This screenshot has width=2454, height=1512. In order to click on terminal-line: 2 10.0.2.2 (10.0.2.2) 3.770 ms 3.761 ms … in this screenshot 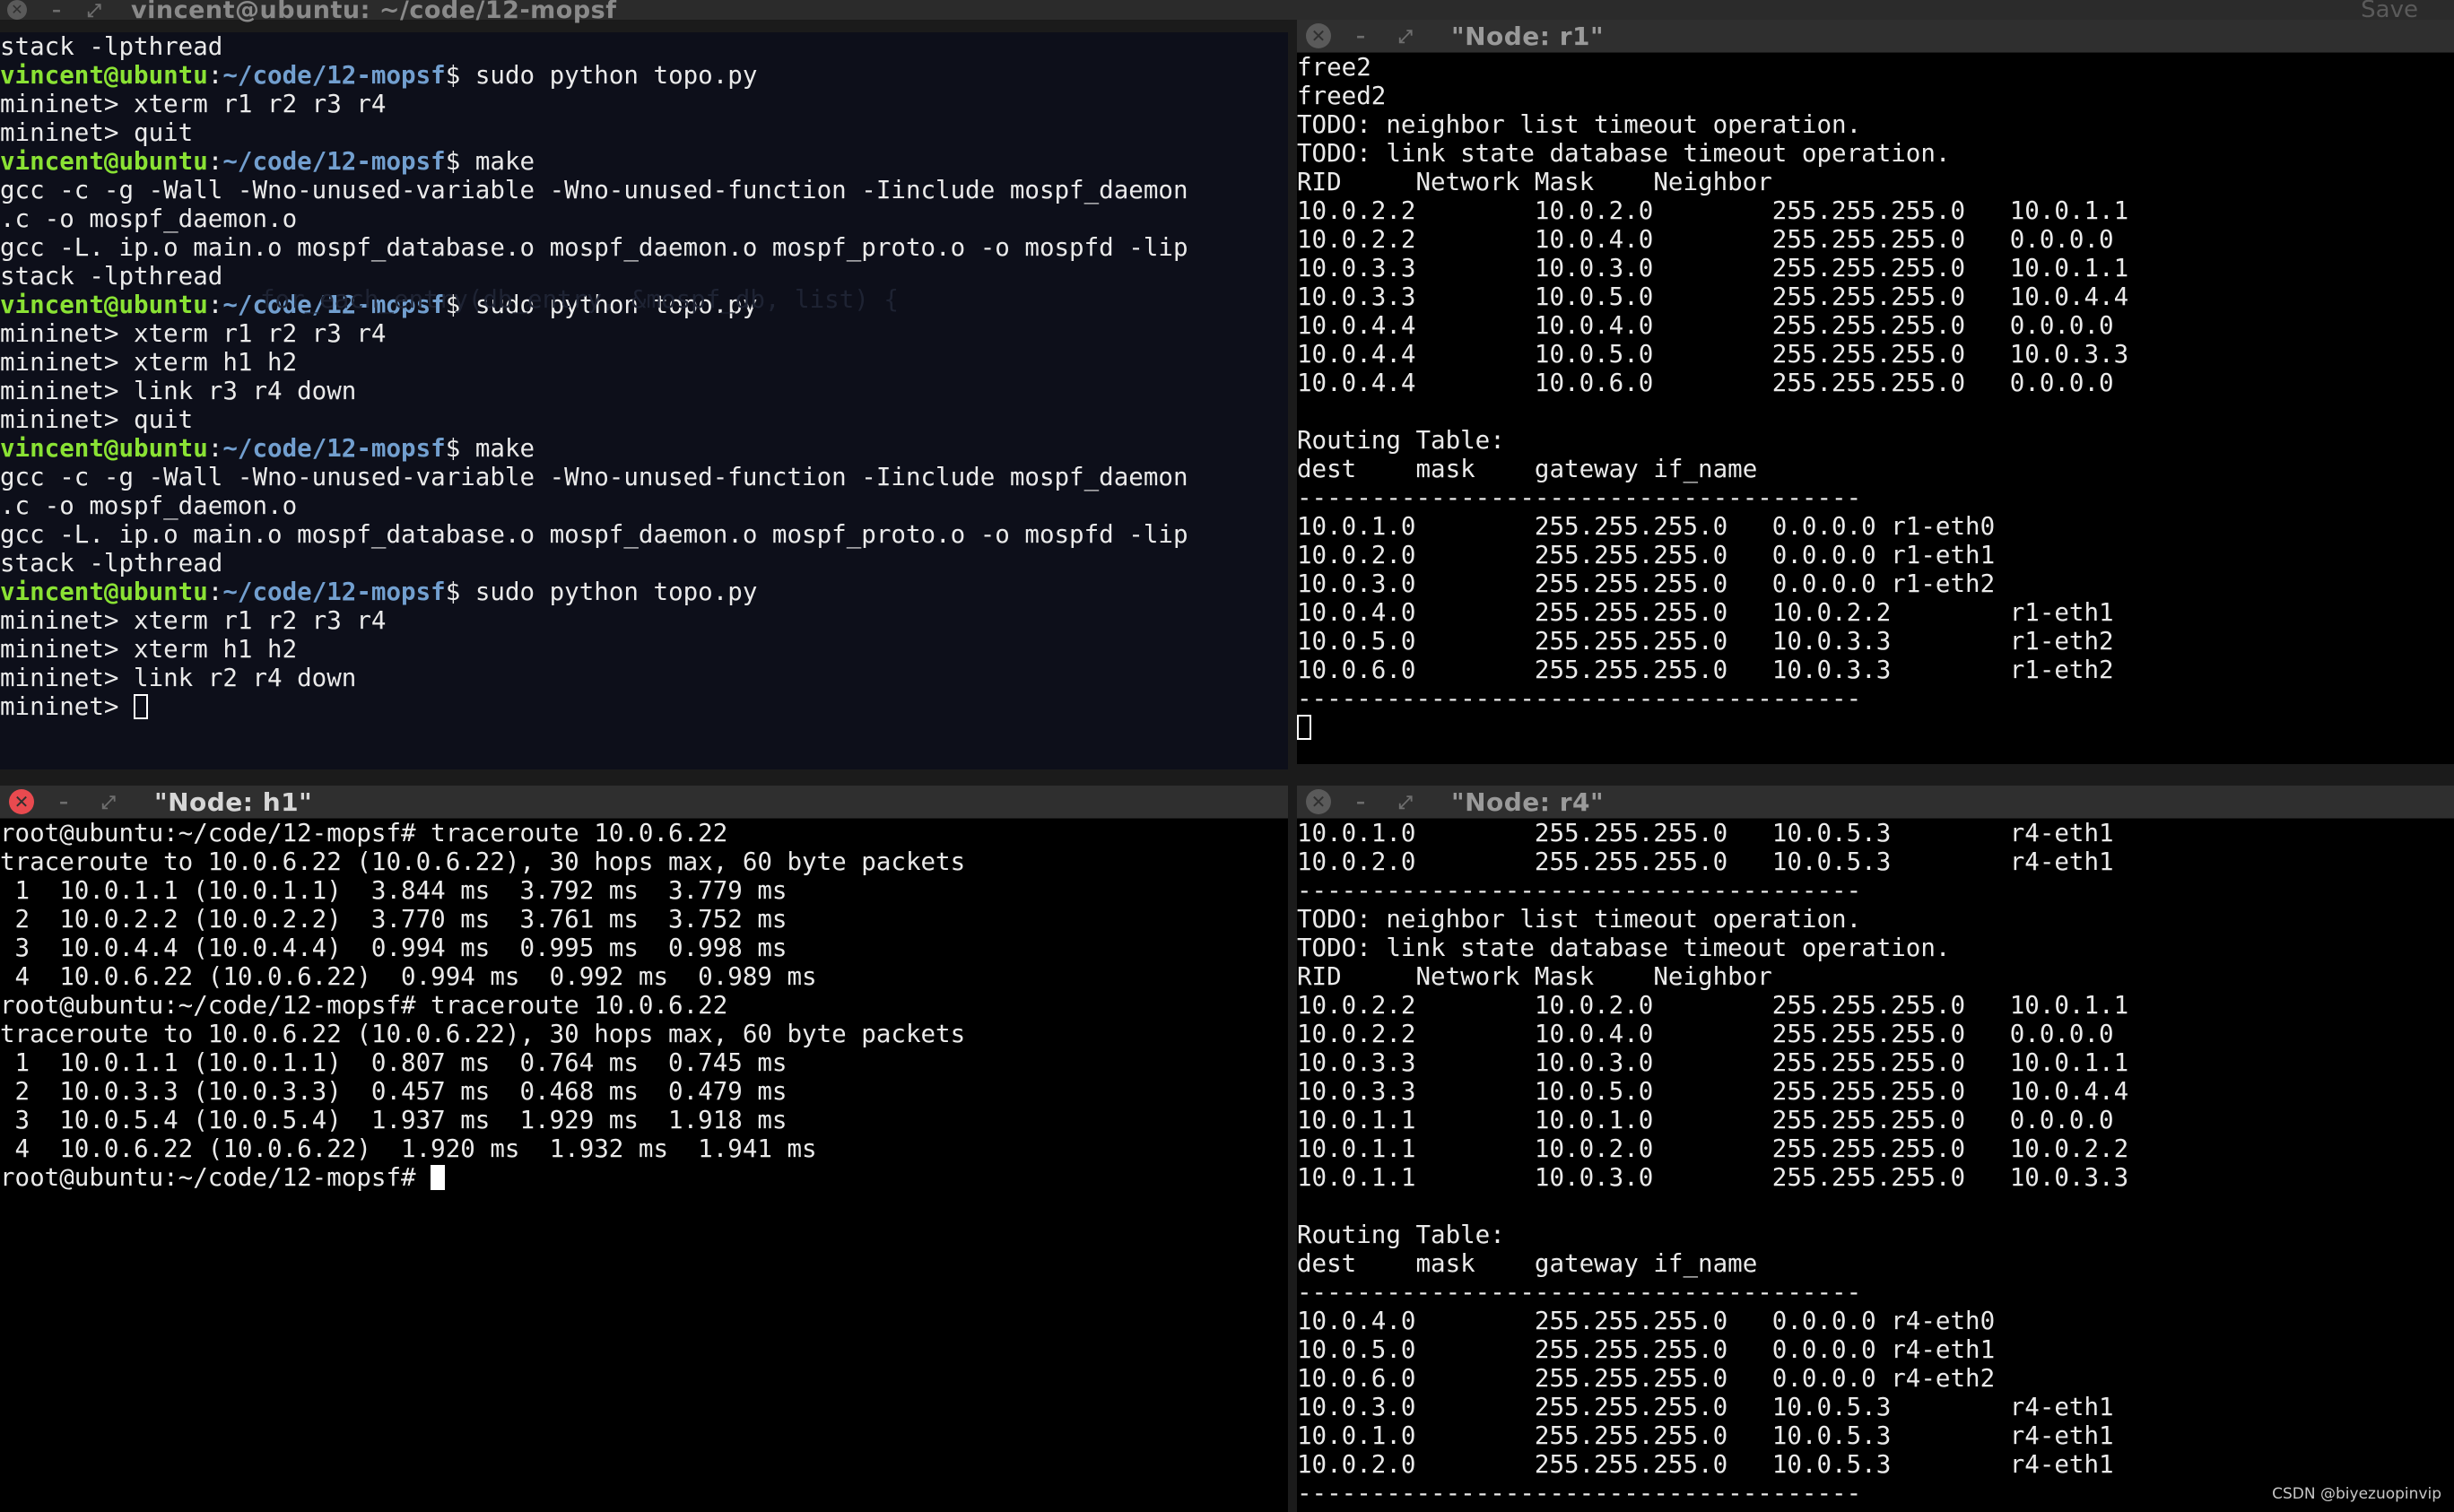, I will do `click(394, 919)`.